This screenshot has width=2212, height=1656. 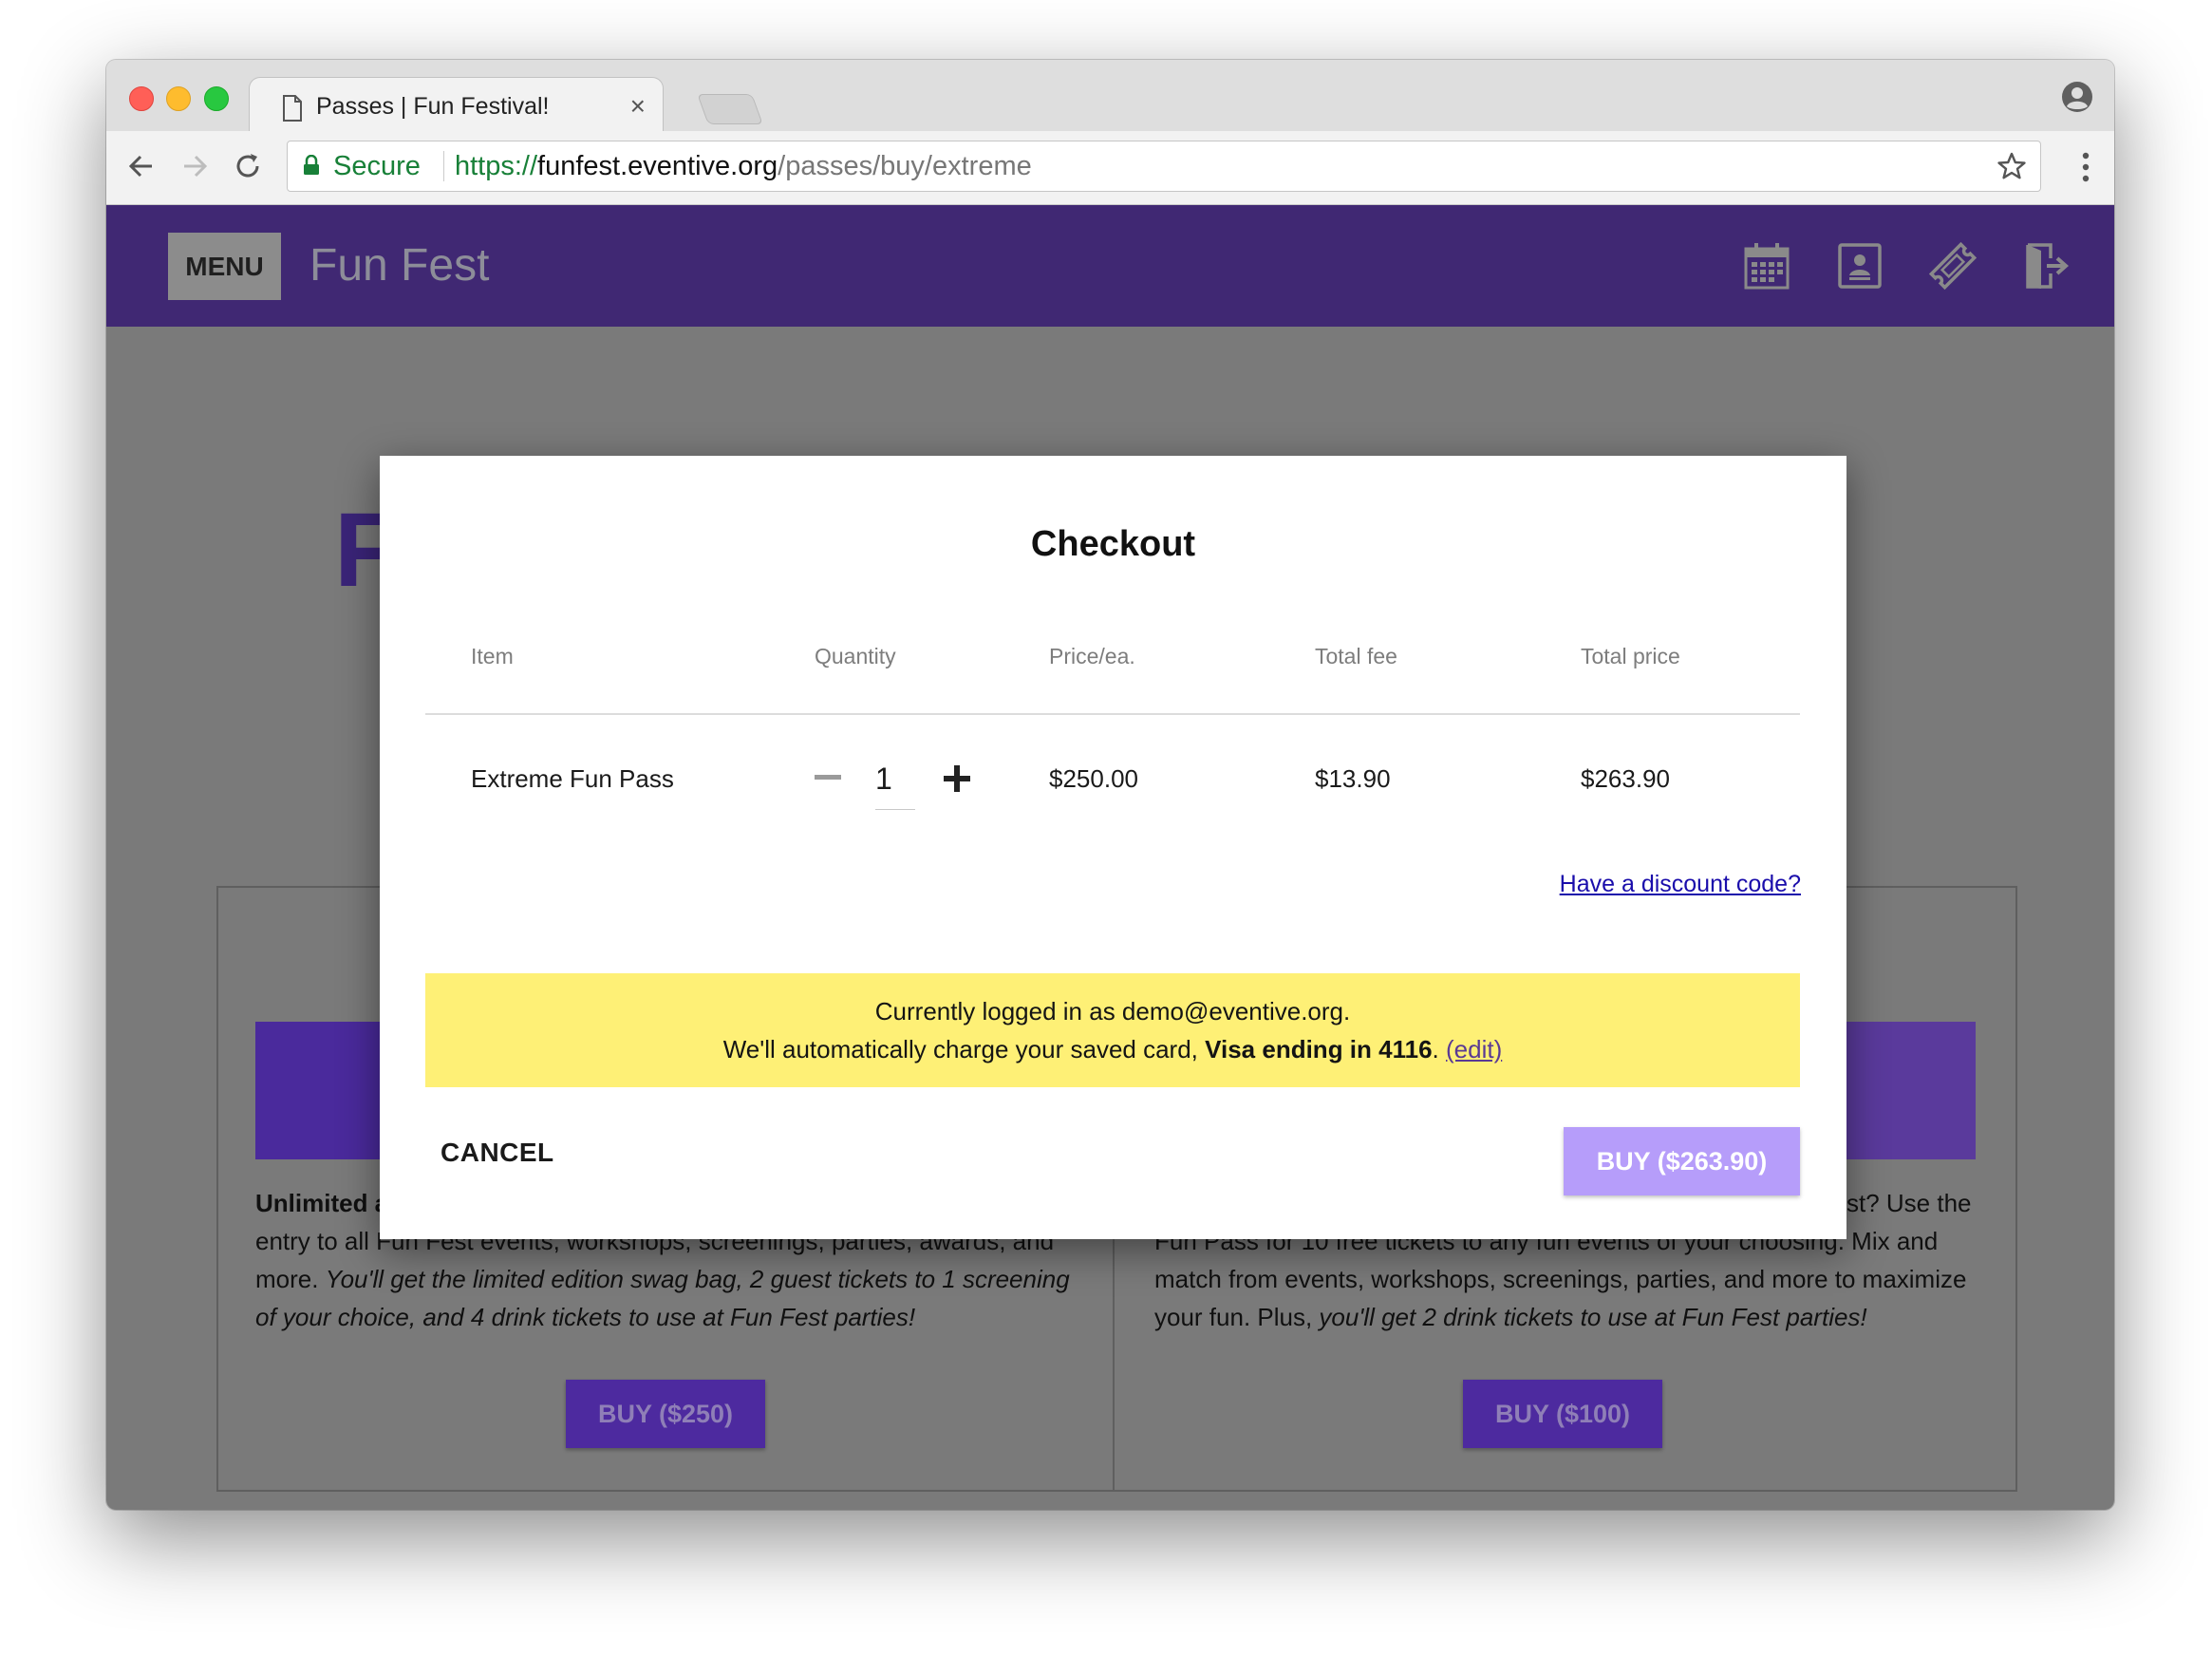 What do you see at coordinates (216, 98) in the screenshot?
I see `maximize-window-button` at bounding box center [216, 98].